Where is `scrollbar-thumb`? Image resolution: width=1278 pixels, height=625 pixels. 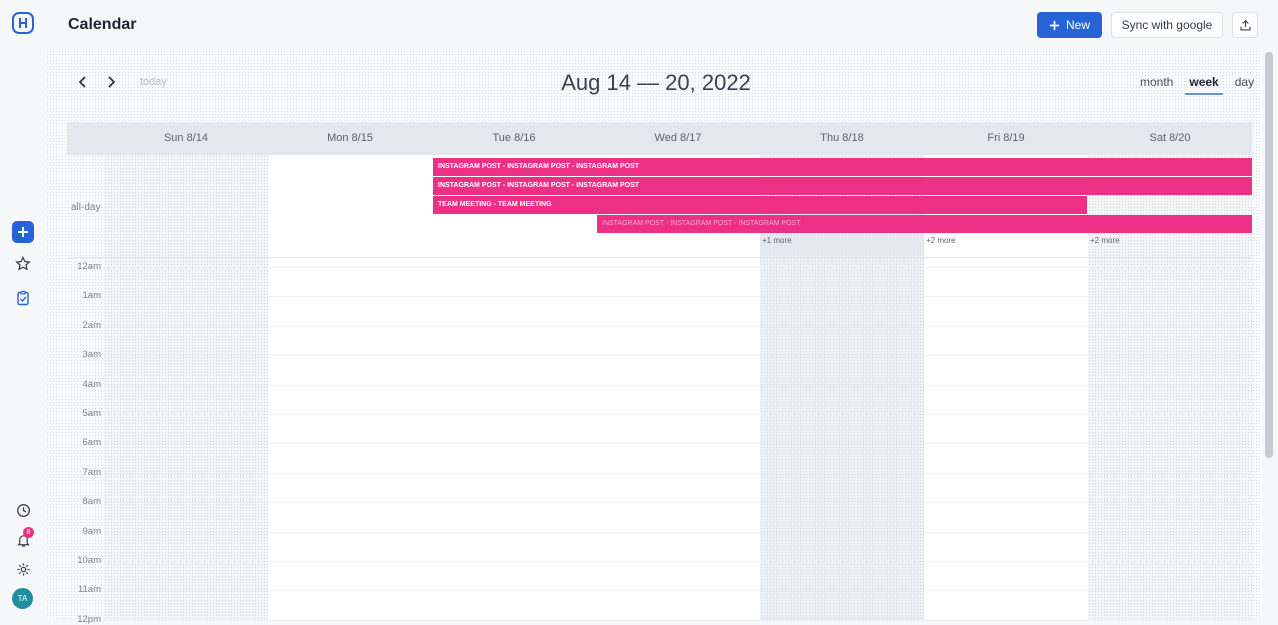
scrollbar-thumb is located at coordinates (1269, 255).